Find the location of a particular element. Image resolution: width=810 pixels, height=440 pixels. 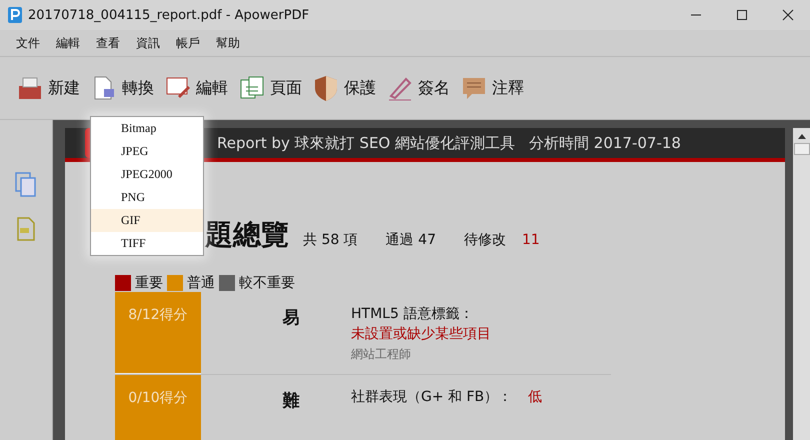

difficulty-label: 易 is located at coordinates (291, 318).